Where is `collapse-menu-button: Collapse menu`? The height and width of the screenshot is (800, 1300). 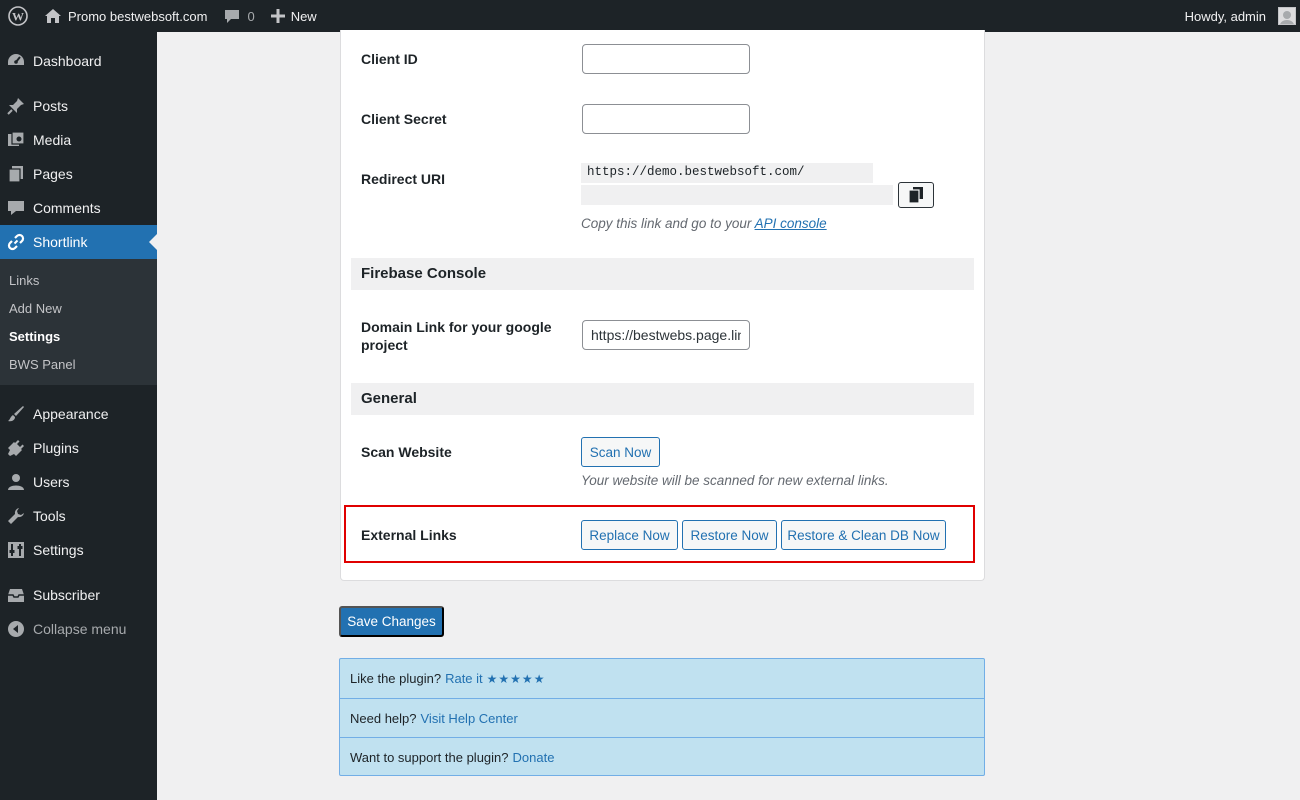
collapse-menu-button: Collapse menu is located at coordinates (78, 629).